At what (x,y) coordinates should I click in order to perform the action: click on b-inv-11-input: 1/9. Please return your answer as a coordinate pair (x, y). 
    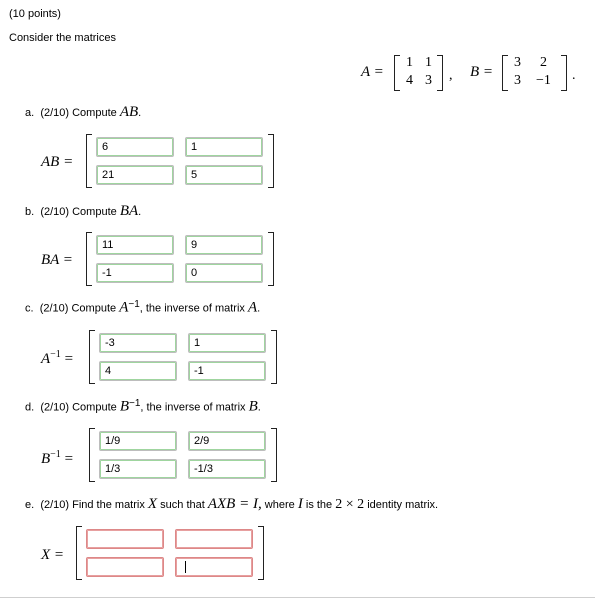
    Looking at the image, I should click on (138, 441).